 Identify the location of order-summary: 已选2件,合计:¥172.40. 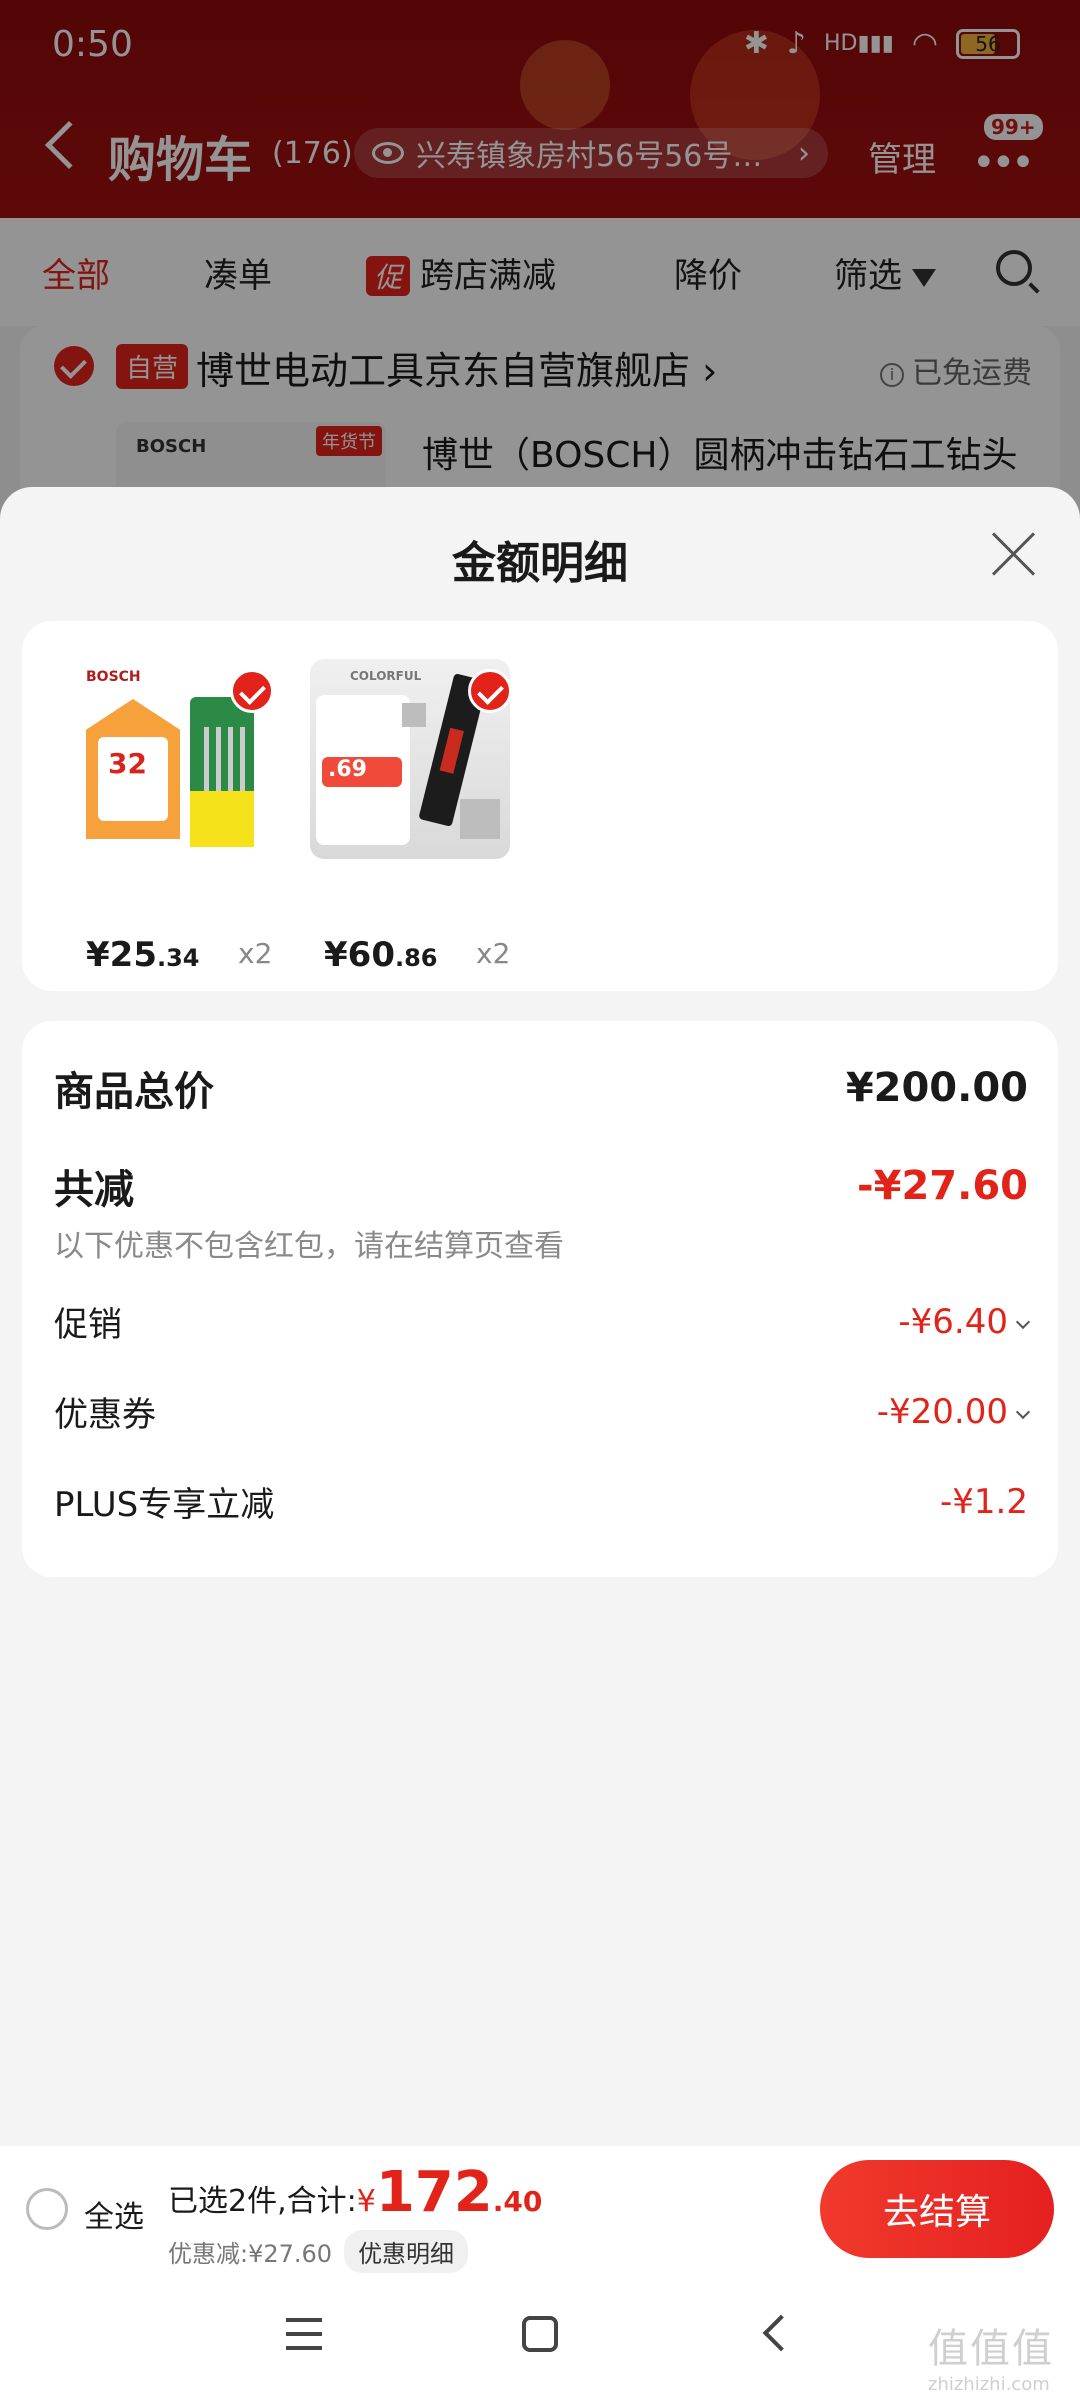
(355, 2192).